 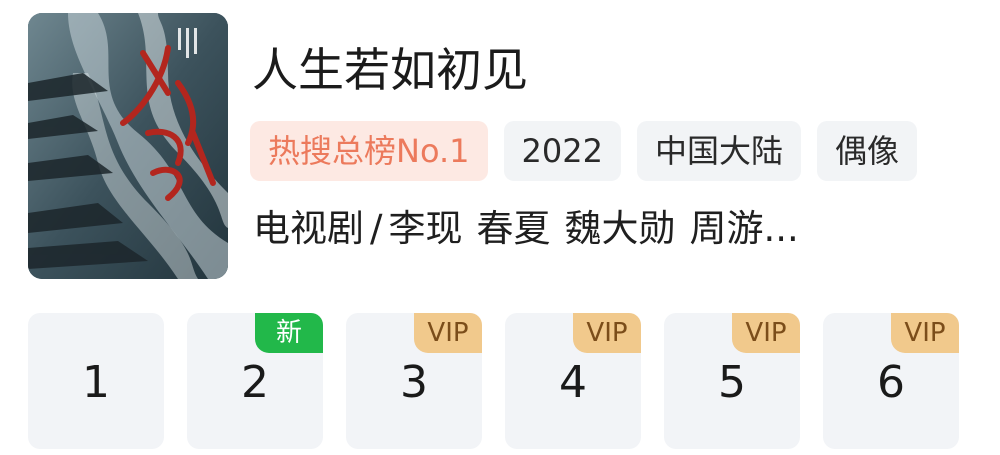 What do you see at coordinates (390, 70) in the screenshot?
I see `show-title: 人生若如初见` at bounding box center [390, 70].